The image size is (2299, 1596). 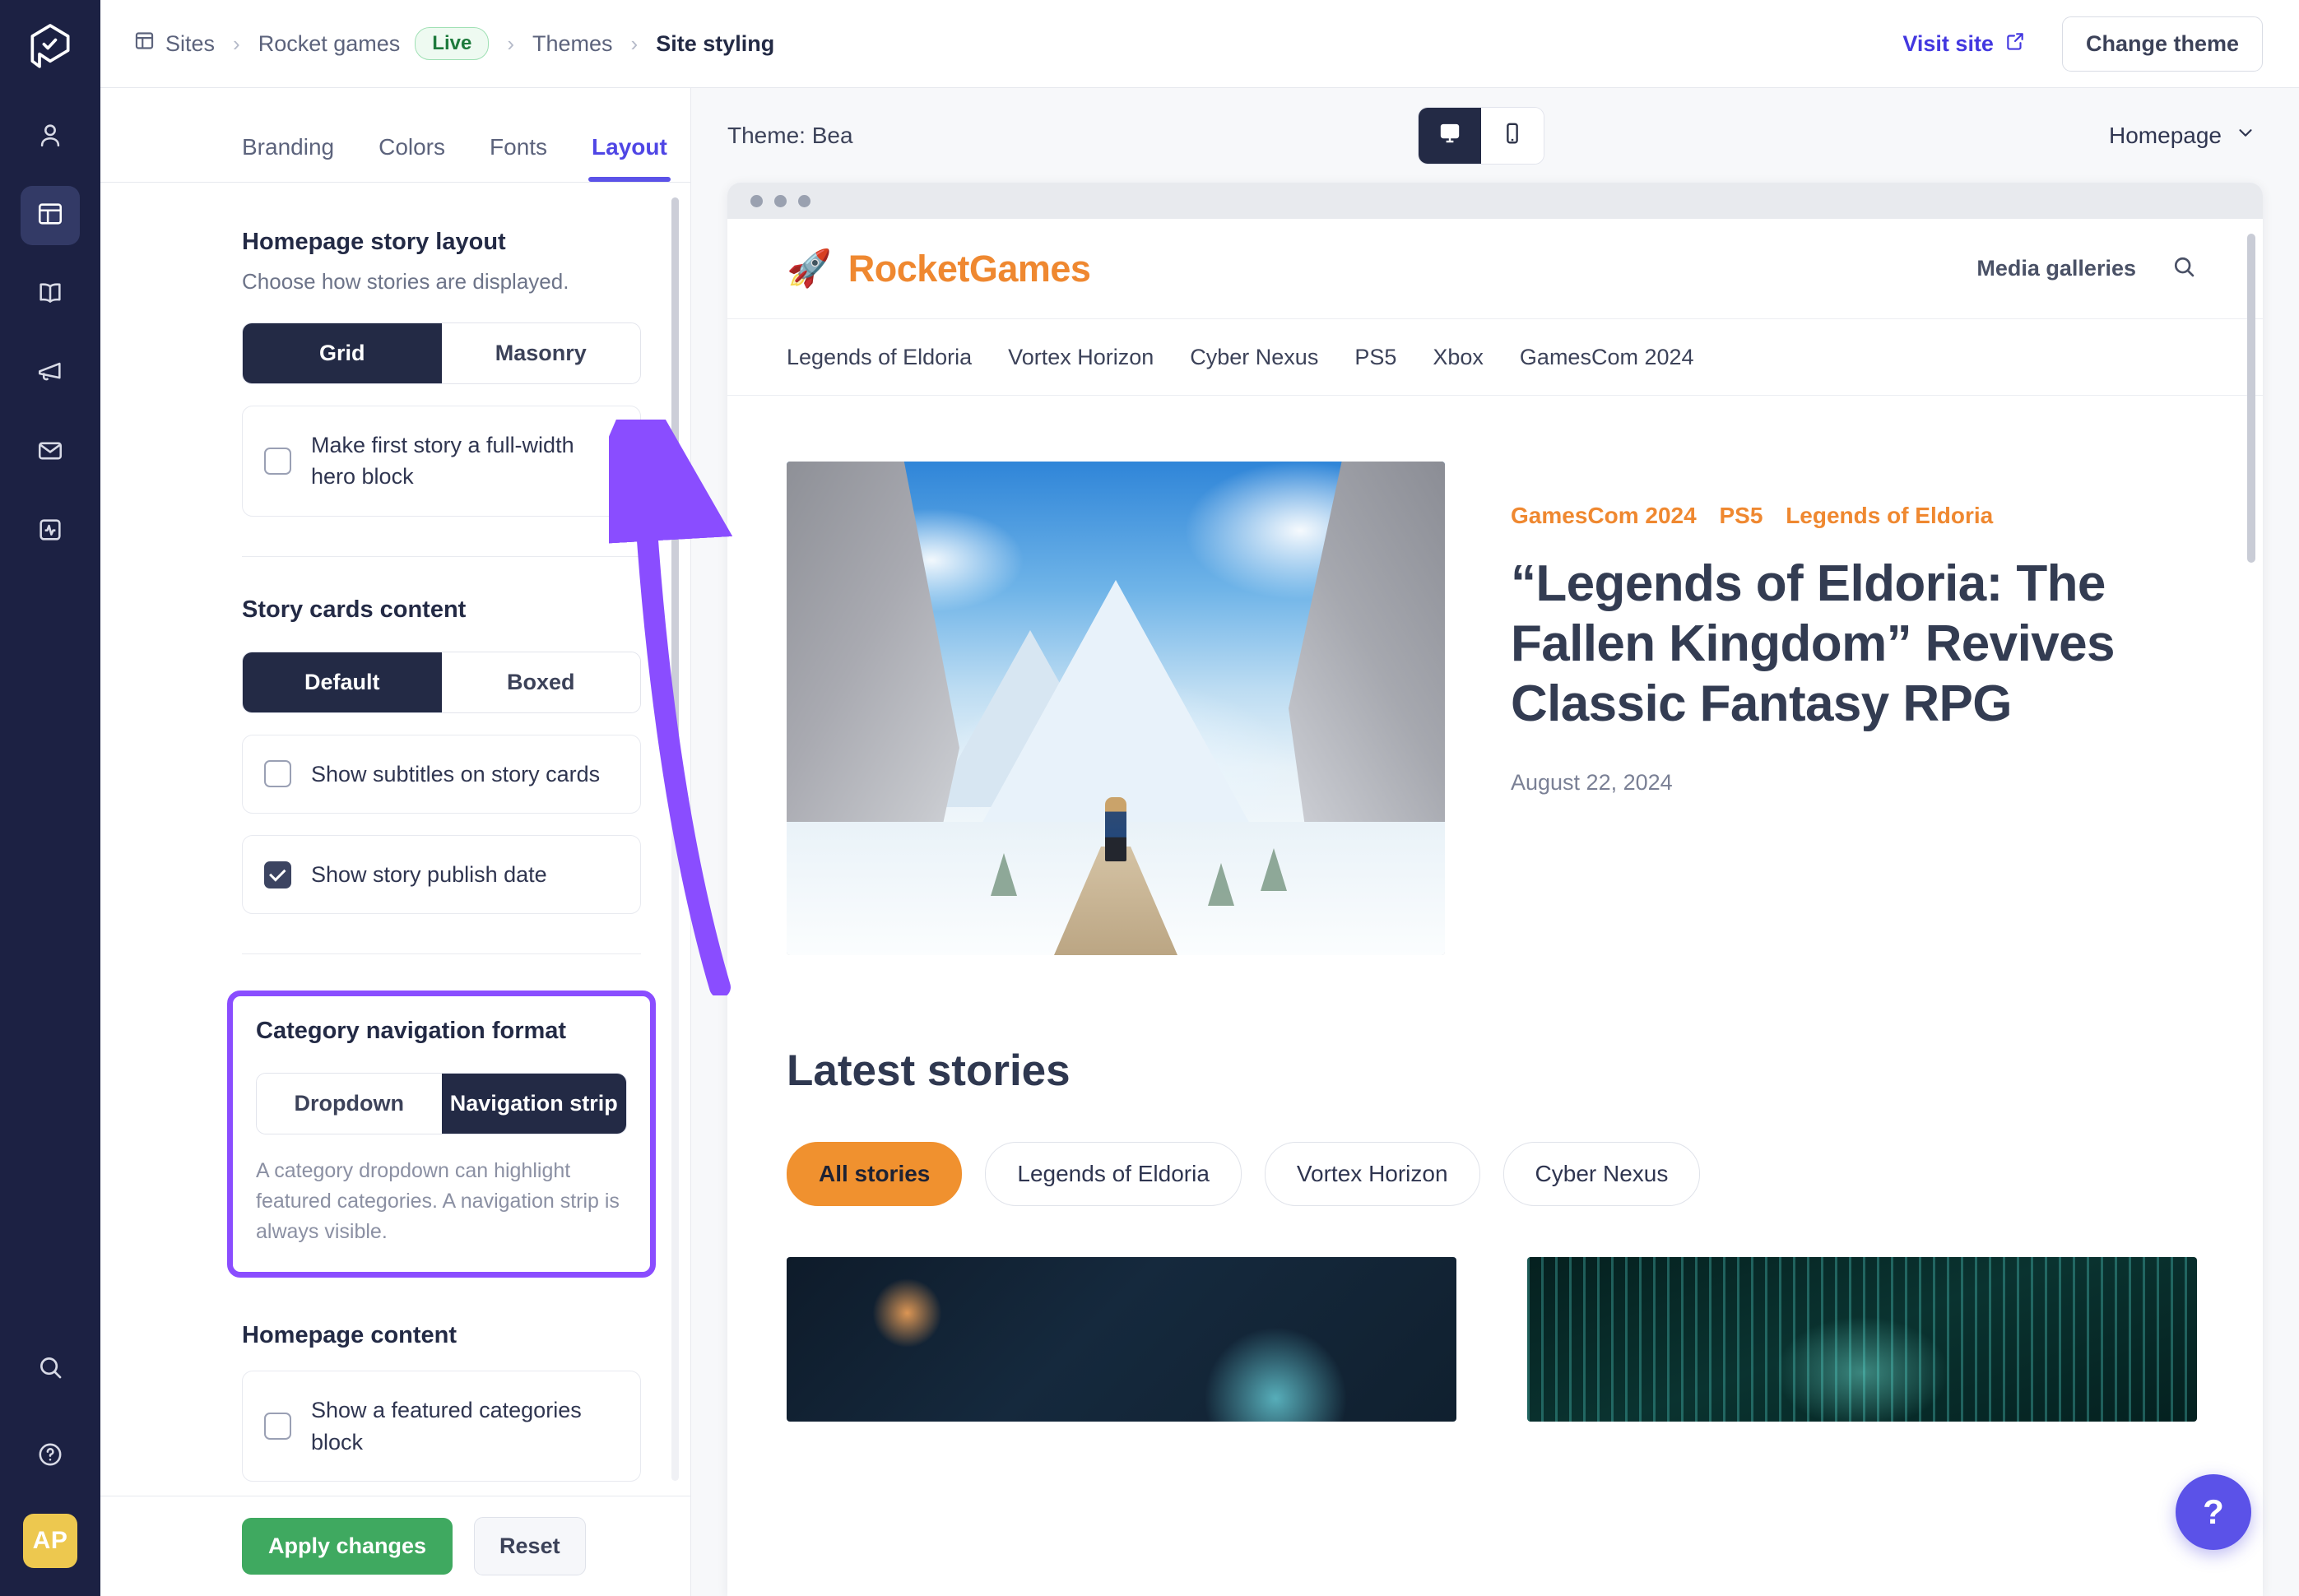 What do you see at coordinates (879, 357) in the screenshot?
I see `category-link-legends-of-eldoria: Legends of Eldoria` at bounding box center [879, 357].